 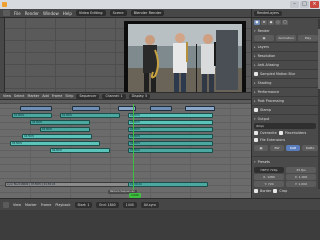 I want to click on blender-app-icon, so click(x=4, y=4).